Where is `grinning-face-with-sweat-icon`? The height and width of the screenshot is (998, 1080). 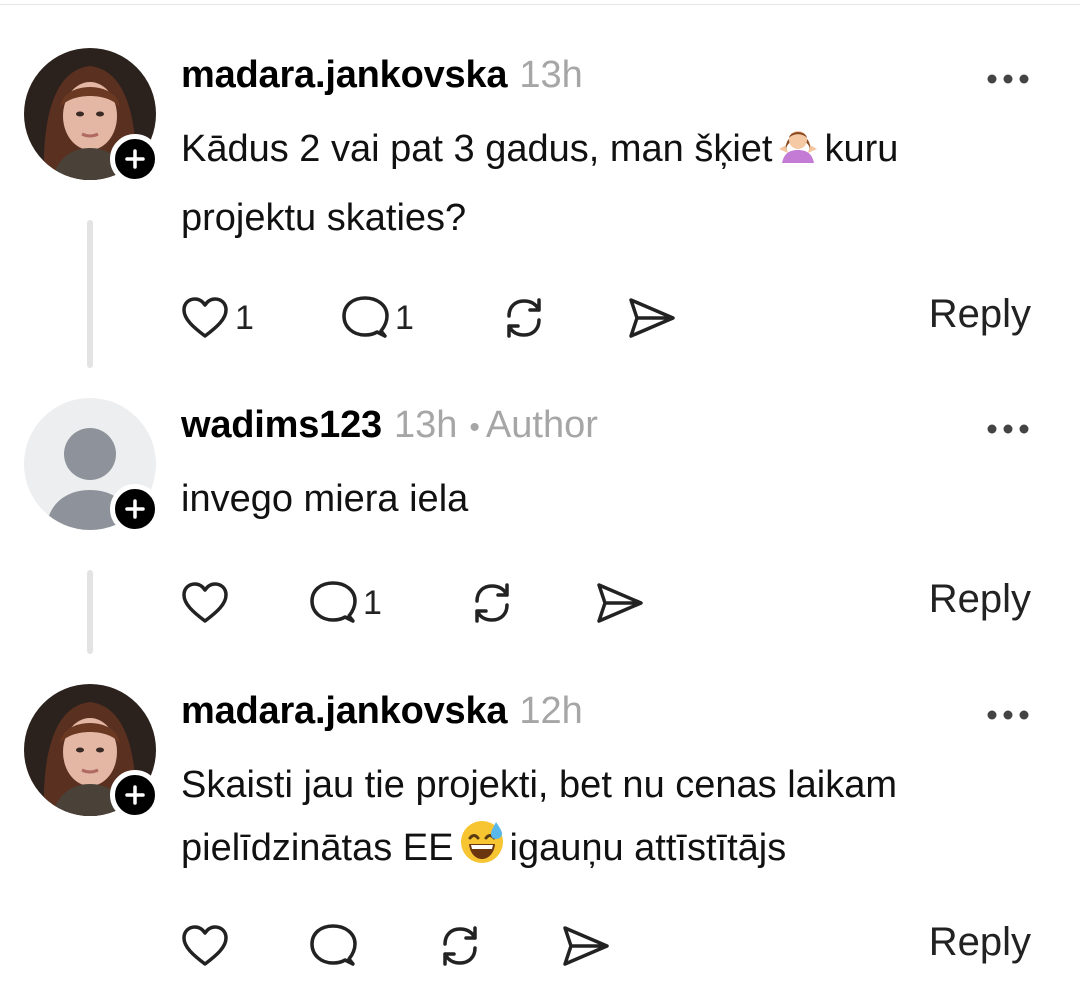 grinning-face-with-sweat-icon is located at coordinates (482, 852).